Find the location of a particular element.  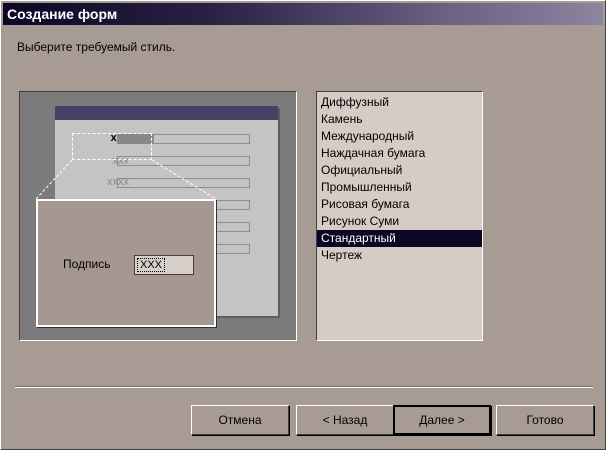

zoom-text-field: XXX is located at coordinates (164, 265).